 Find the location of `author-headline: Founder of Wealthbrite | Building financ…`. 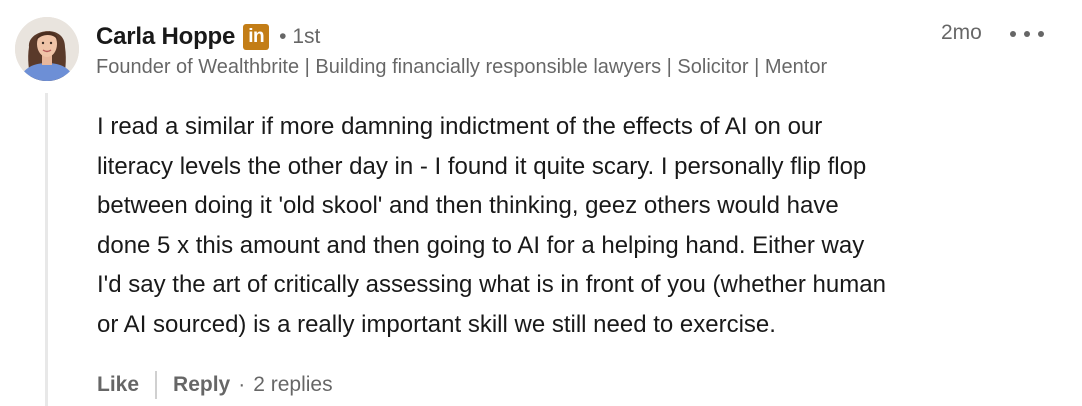

author-headline: Founder of Wealthbrite | Building financ… is located at coordinates (462, 67).